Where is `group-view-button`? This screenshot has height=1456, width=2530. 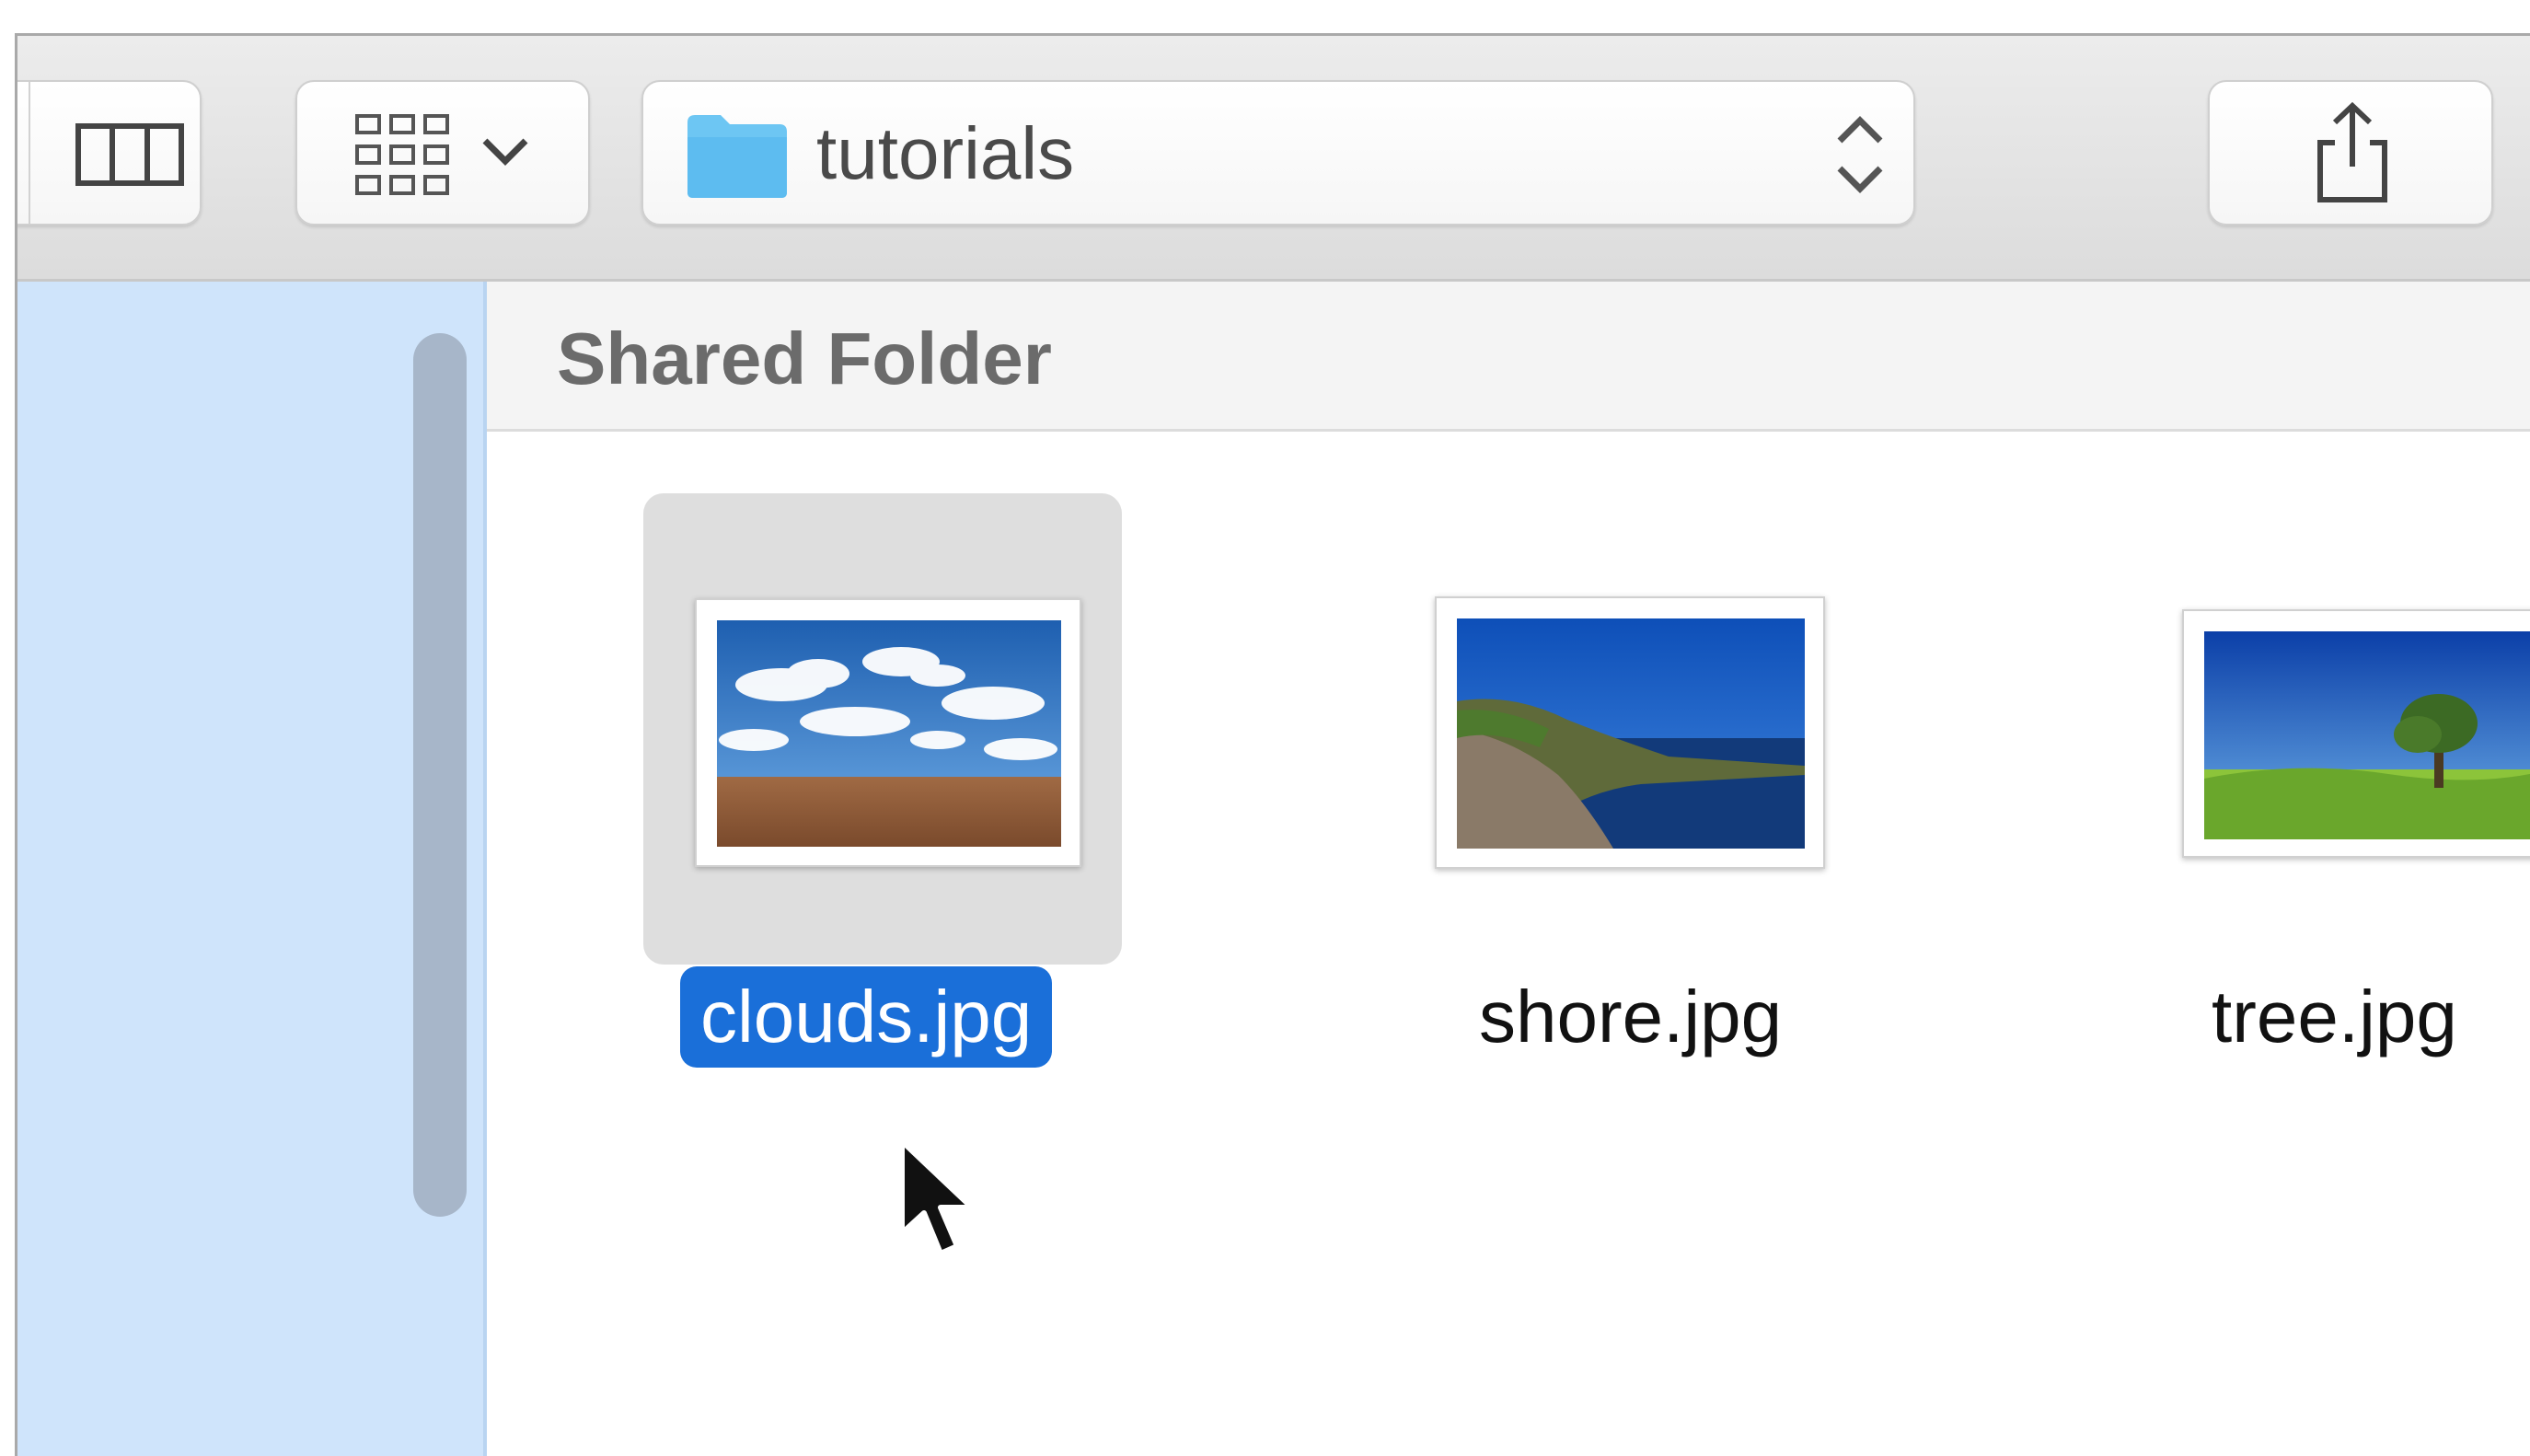
group-view-button is located at coordinates (442, 152).